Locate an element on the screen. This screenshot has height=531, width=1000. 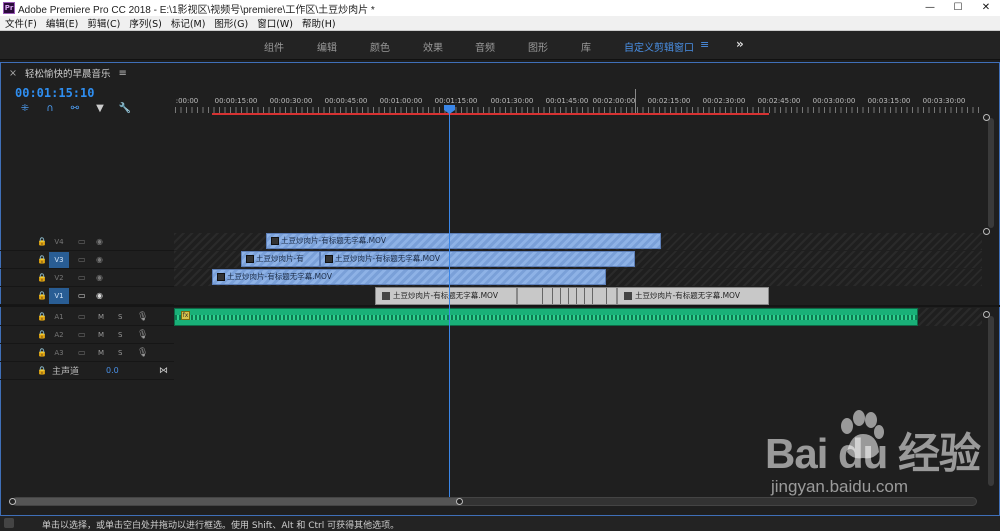
menu-clip: 剪辑(C) is located at coordinates (103, 23).